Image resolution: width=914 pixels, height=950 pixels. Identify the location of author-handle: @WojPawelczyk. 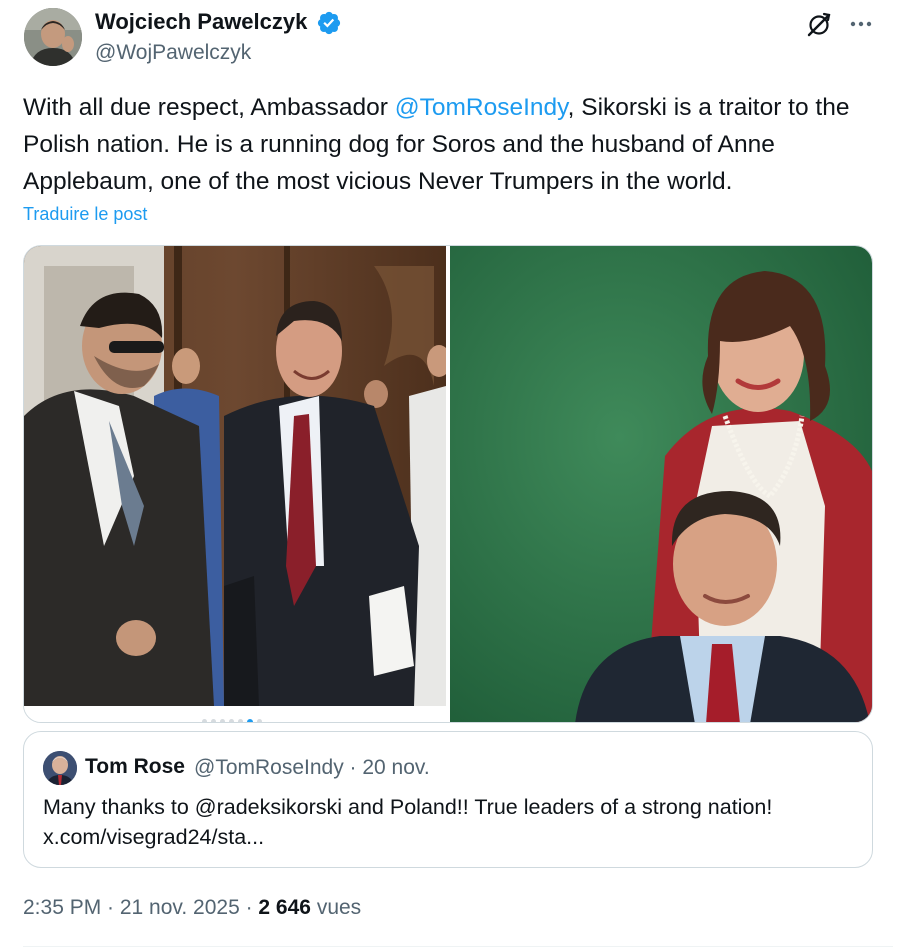
(173, 53).